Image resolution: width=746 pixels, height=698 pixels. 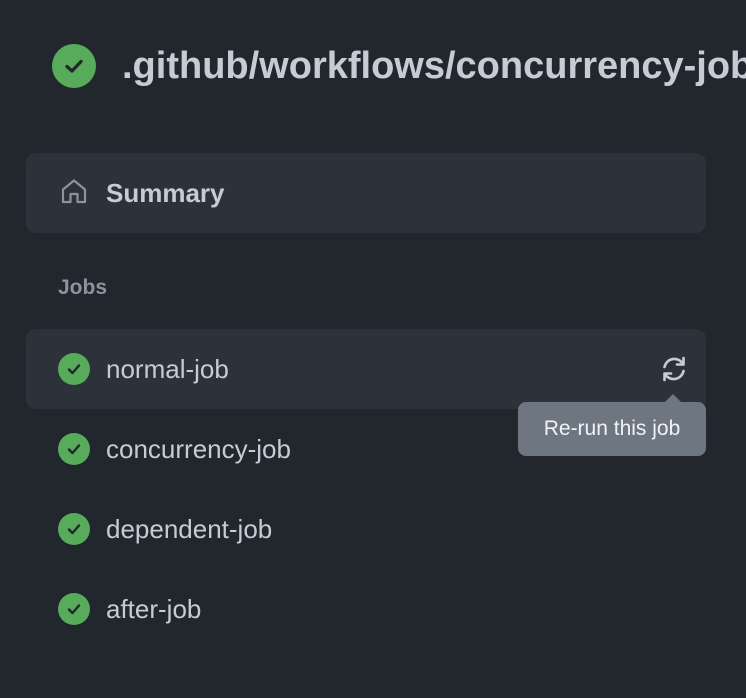 I want to click on sidebar-item-label: Summary, so click(x=165, y=192).